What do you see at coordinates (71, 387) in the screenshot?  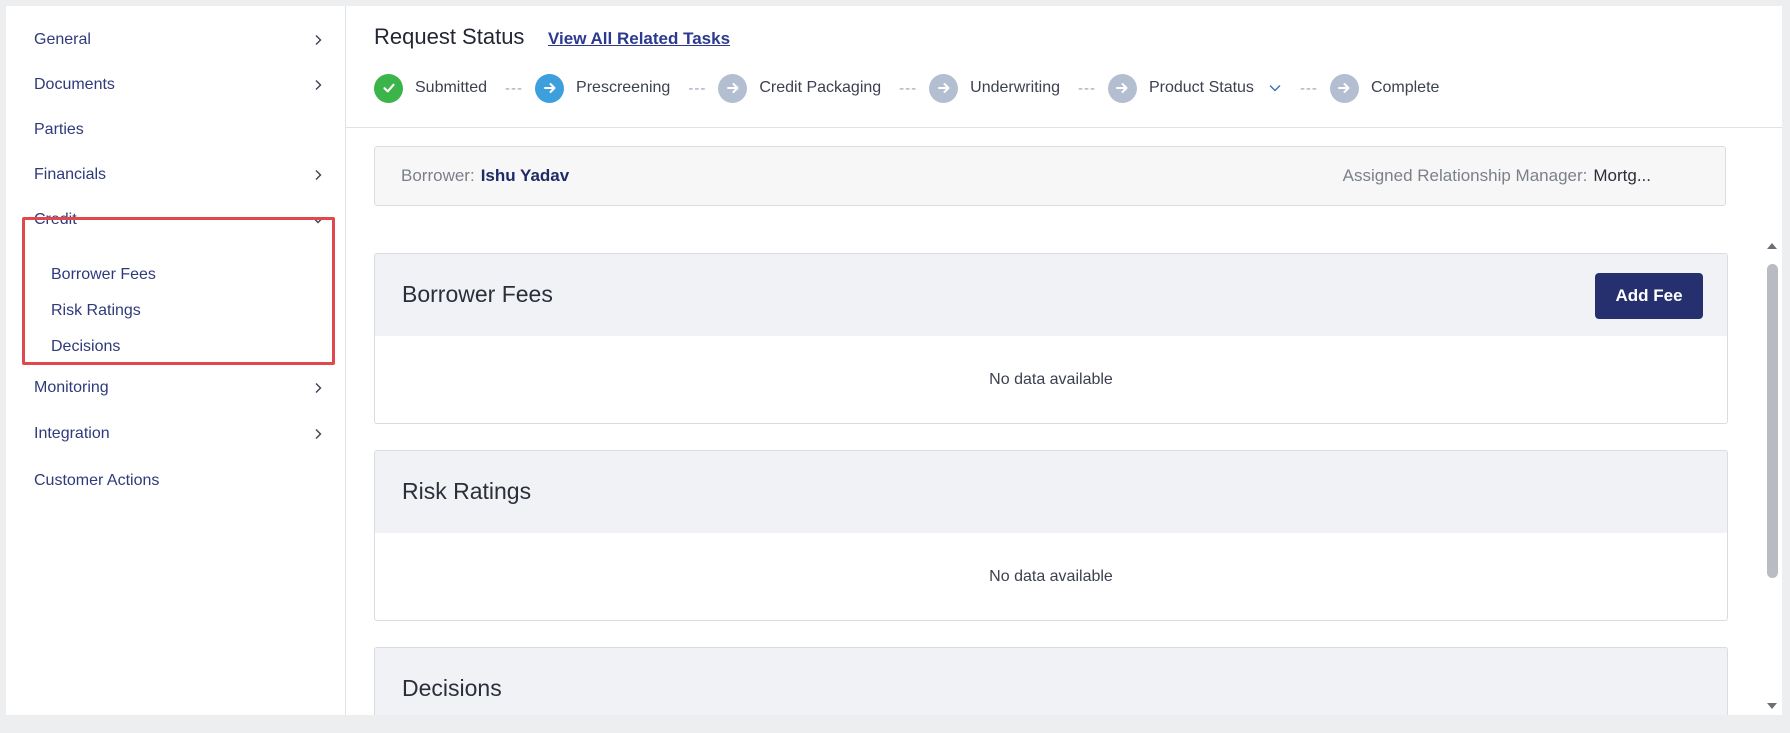 I see `sidebar-item-label: Monitoring` at bounding box center [71, 387].